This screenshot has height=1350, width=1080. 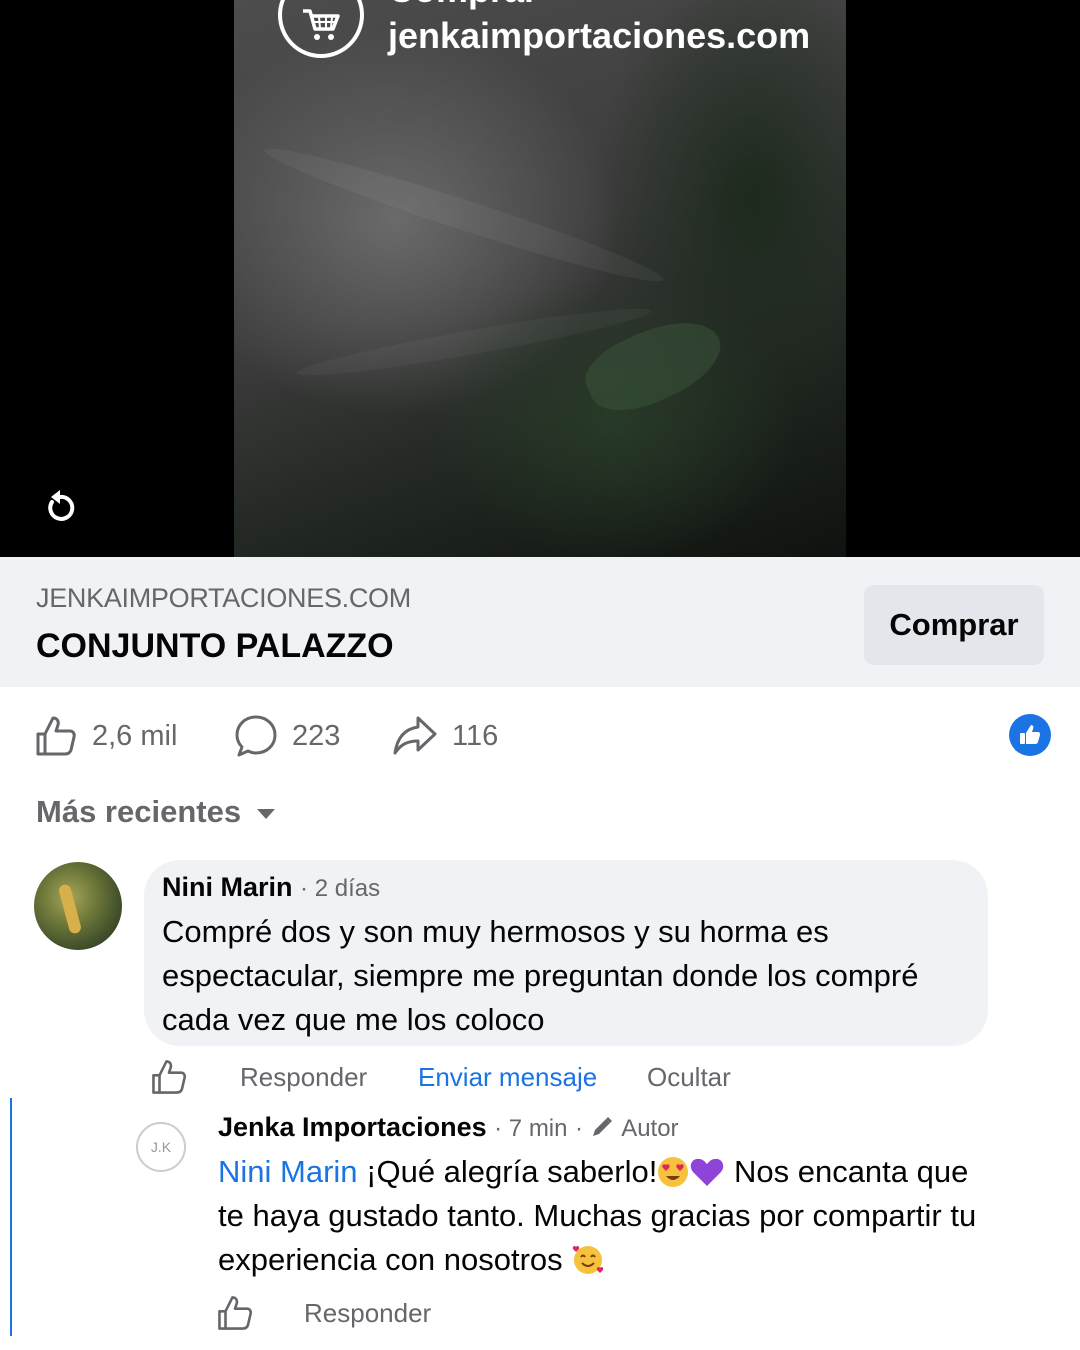 What do you see at coordinates (352, 1127) in the screenshot?
I see `reply-author: Jenka Importaciones` at bounding box center [352, 1127].